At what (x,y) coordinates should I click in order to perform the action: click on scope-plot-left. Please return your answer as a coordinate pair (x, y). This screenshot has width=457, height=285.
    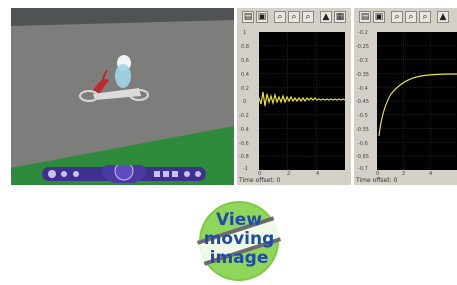
    Looking at the image, I should click on (302, 101).